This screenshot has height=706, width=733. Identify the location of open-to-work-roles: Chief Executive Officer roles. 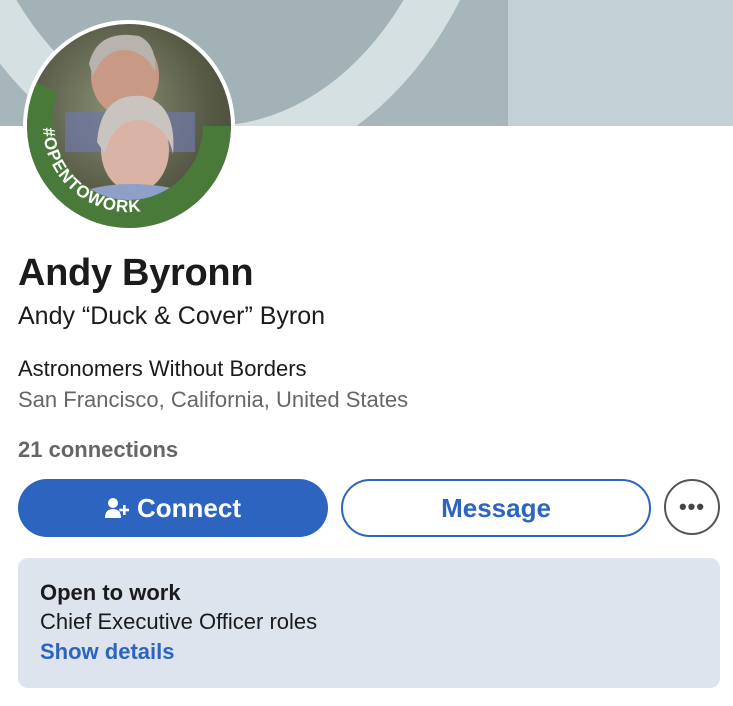
(179, 621).